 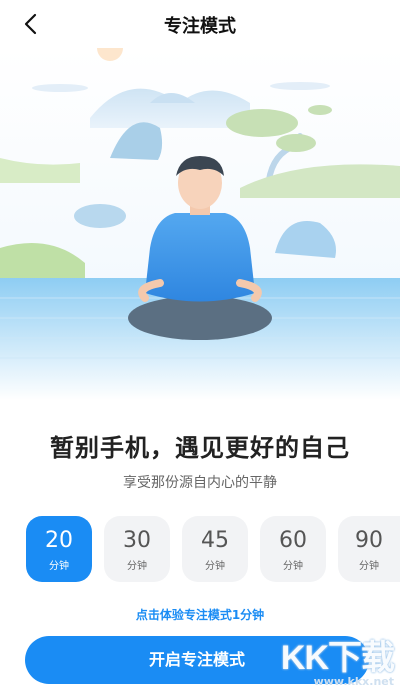 What do you see at coordinates (200, 614) in the screenshot?
I see `trial-link: 点击体验专注模式1分钟` at bounding box center [200, 614].